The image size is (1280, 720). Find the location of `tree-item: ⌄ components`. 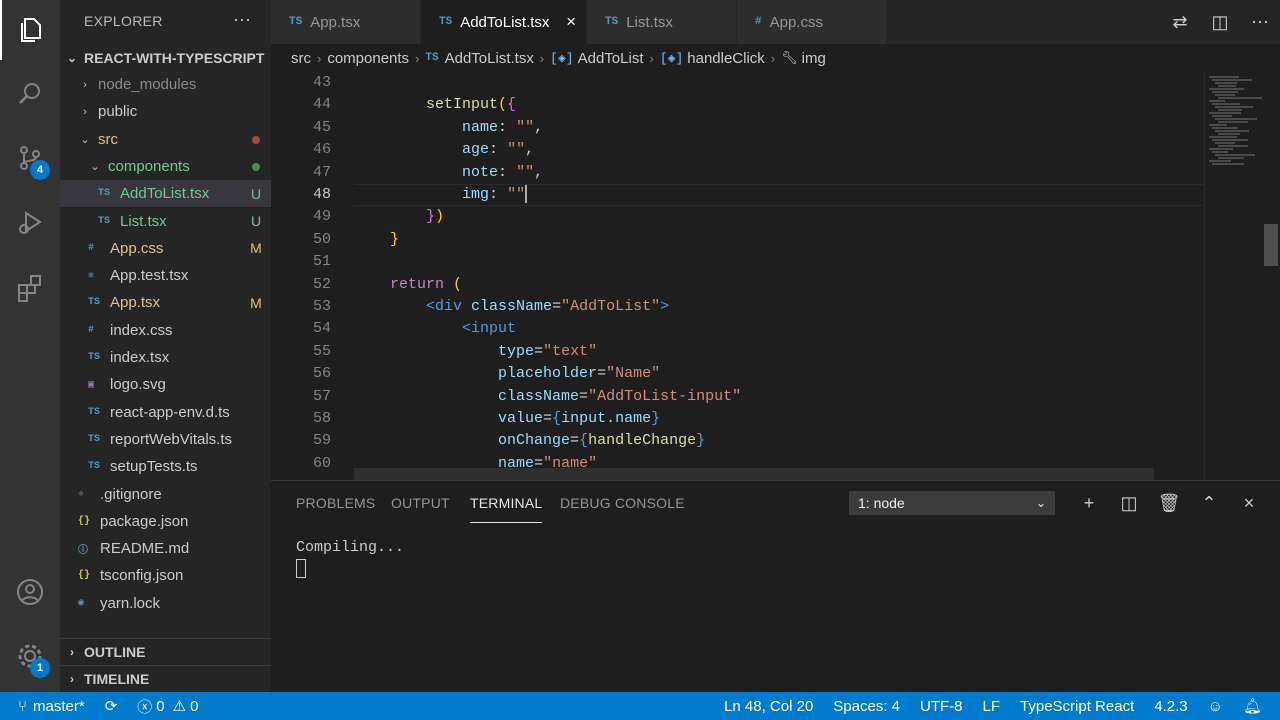

tree-item: ⌄ components is located at coordinates (165, 166).